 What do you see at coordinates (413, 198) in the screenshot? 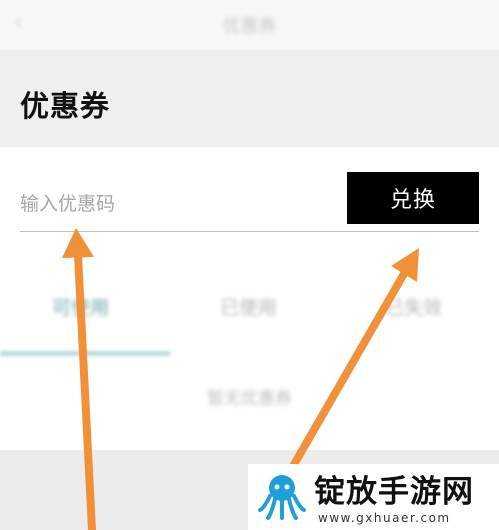
I see `redeem-button: 兑换` at bounding box center [413, 198].